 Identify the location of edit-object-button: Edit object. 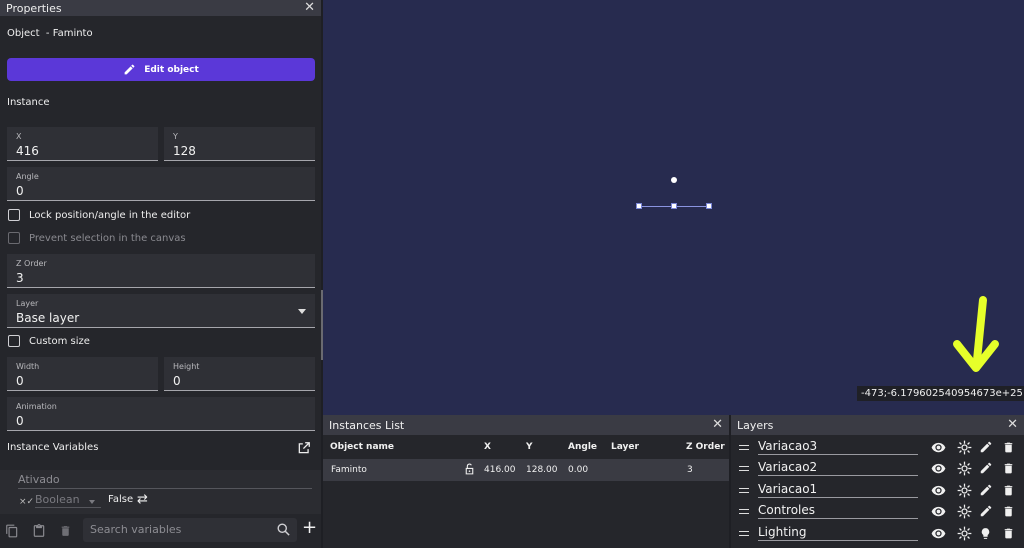
(161, 69).